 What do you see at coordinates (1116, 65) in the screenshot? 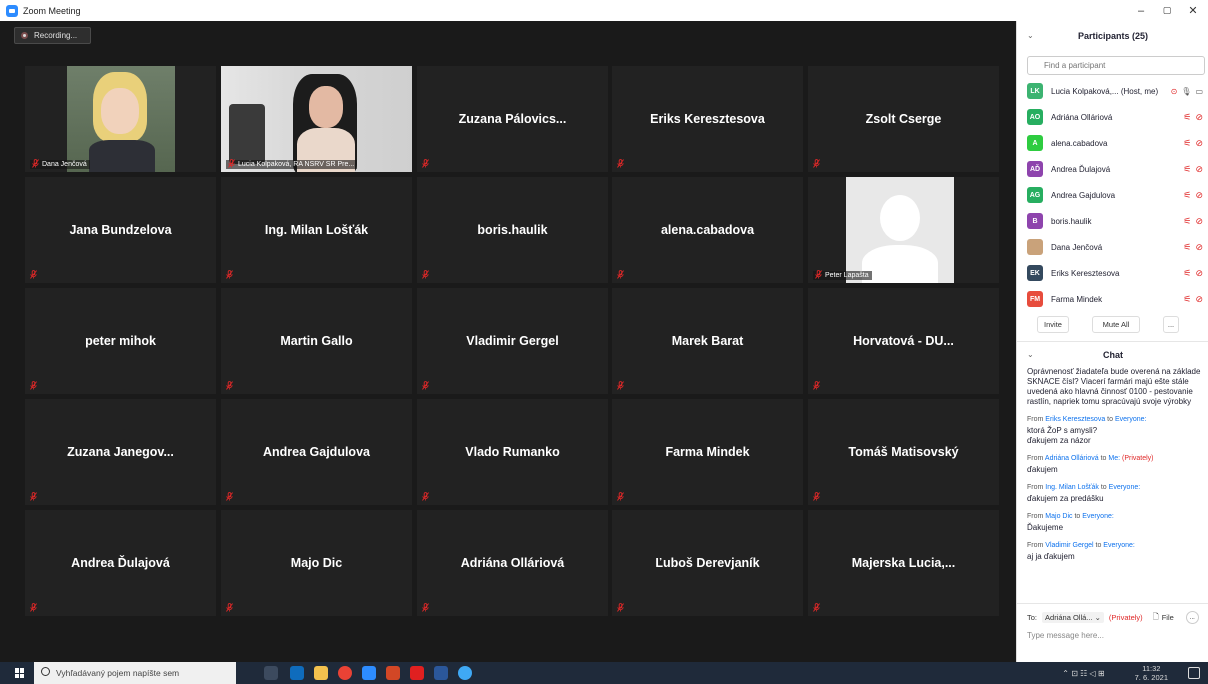
I see `participant-search-input` at bounding box center [1116, 65].